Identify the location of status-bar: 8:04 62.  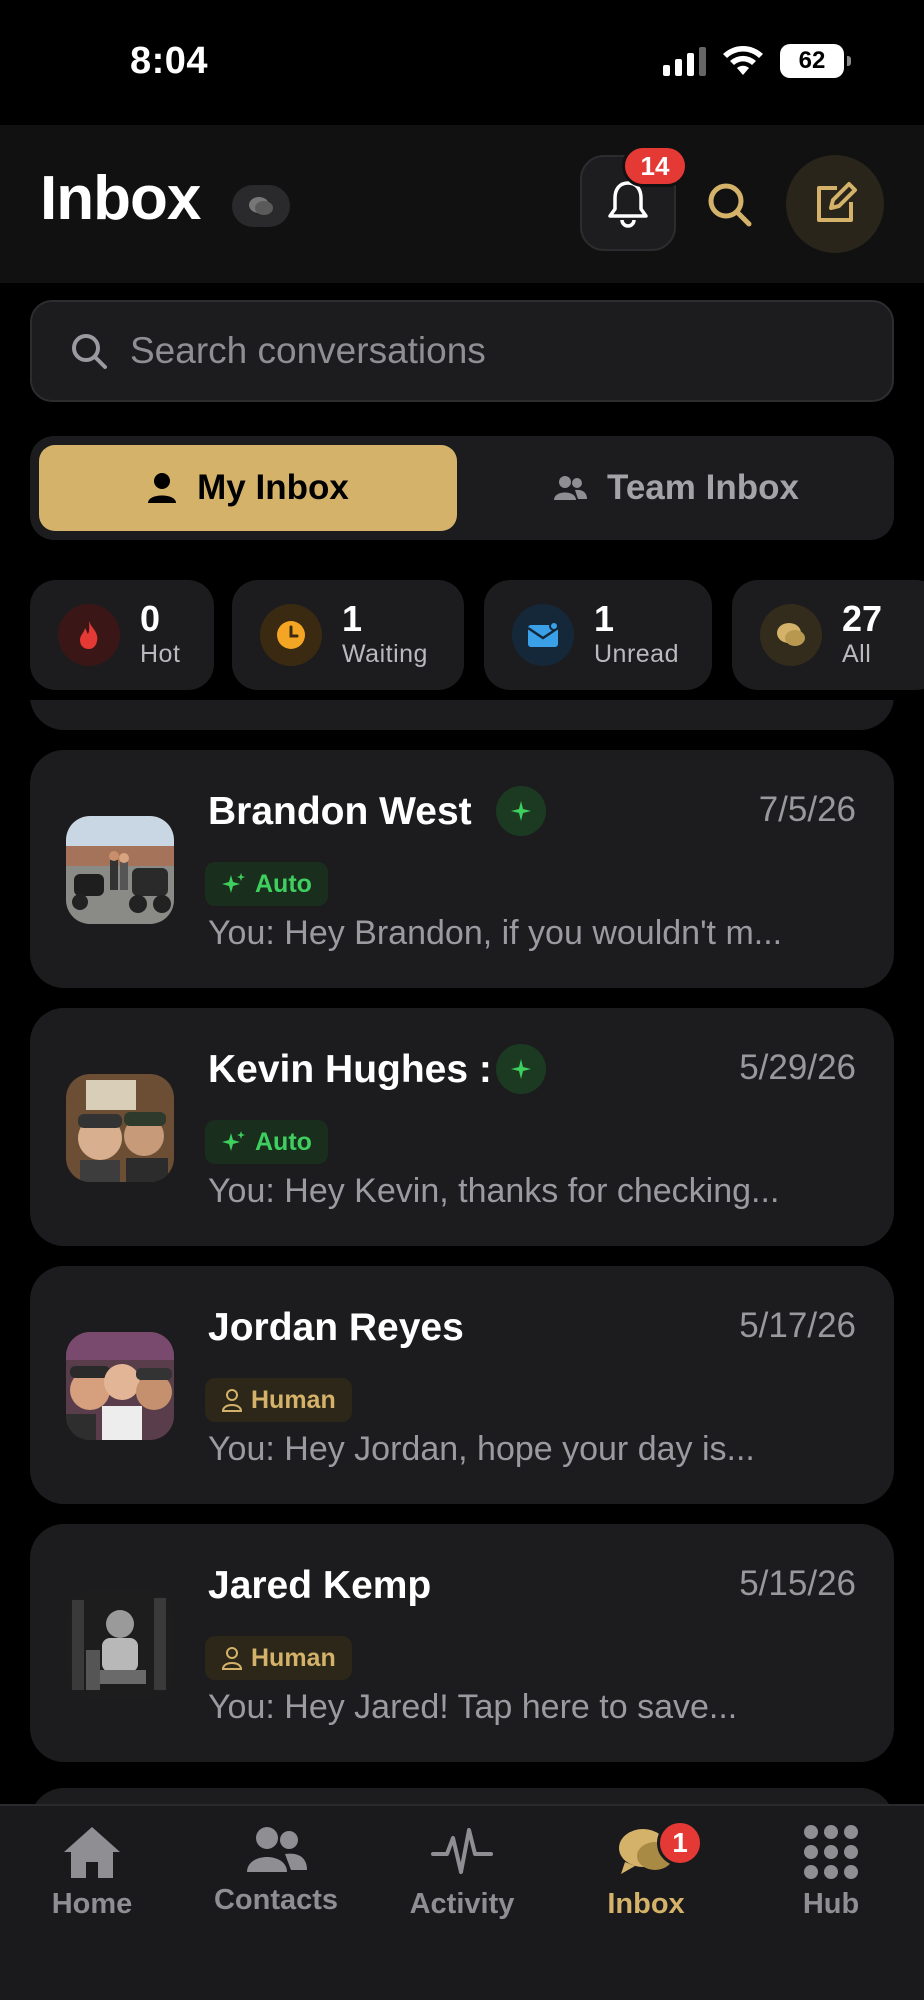
(462, 62).